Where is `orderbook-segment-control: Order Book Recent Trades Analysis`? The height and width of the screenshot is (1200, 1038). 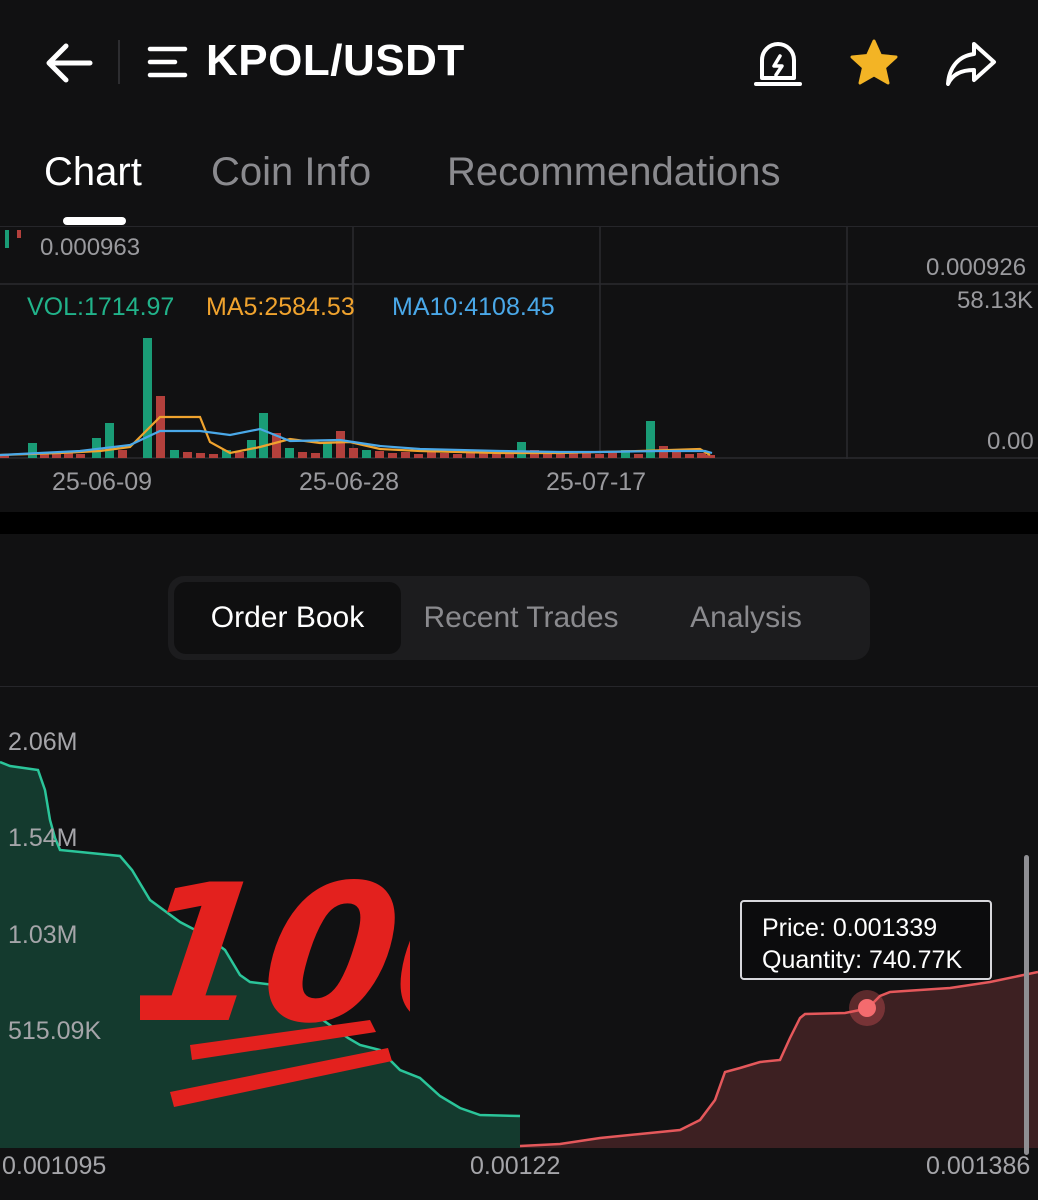 orderbook-segment-control: Order Book Recent Trades Analysis is located at coordinates (519, 618).